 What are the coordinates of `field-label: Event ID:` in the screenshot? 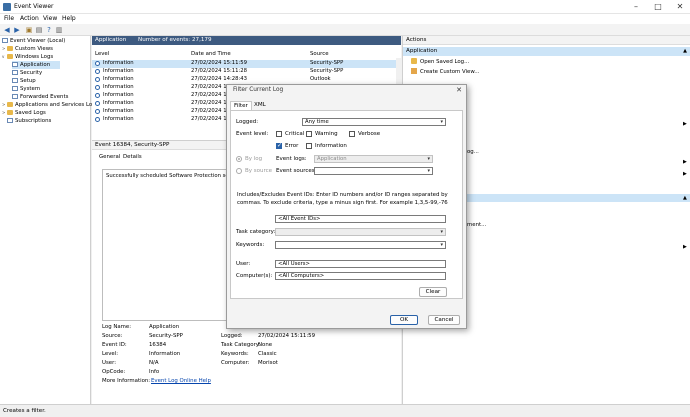 It's located at (114, 345).